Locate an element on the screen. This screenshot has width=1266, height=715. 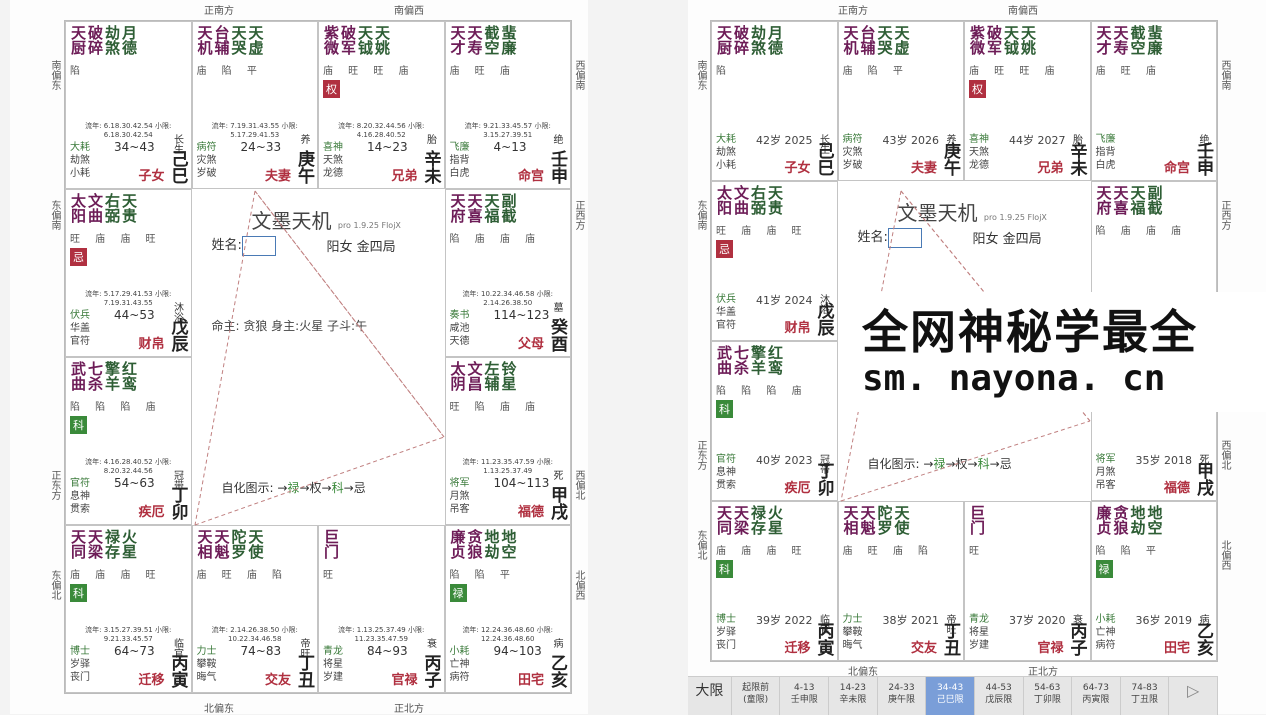
god-name: 亡神 is located at coordinates (1105, 632).